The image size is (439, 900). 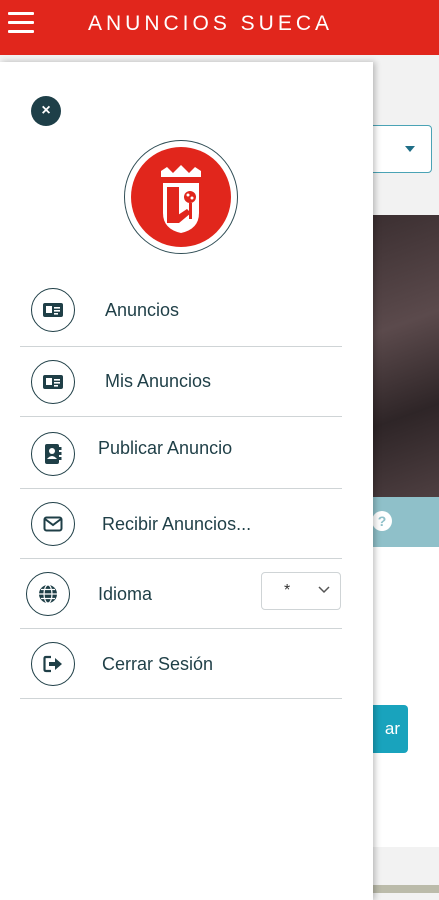 What do you see at coordinates (410, 149) in the screenshot?
I see `caret-down-icon` at bounding box center [410, 149].